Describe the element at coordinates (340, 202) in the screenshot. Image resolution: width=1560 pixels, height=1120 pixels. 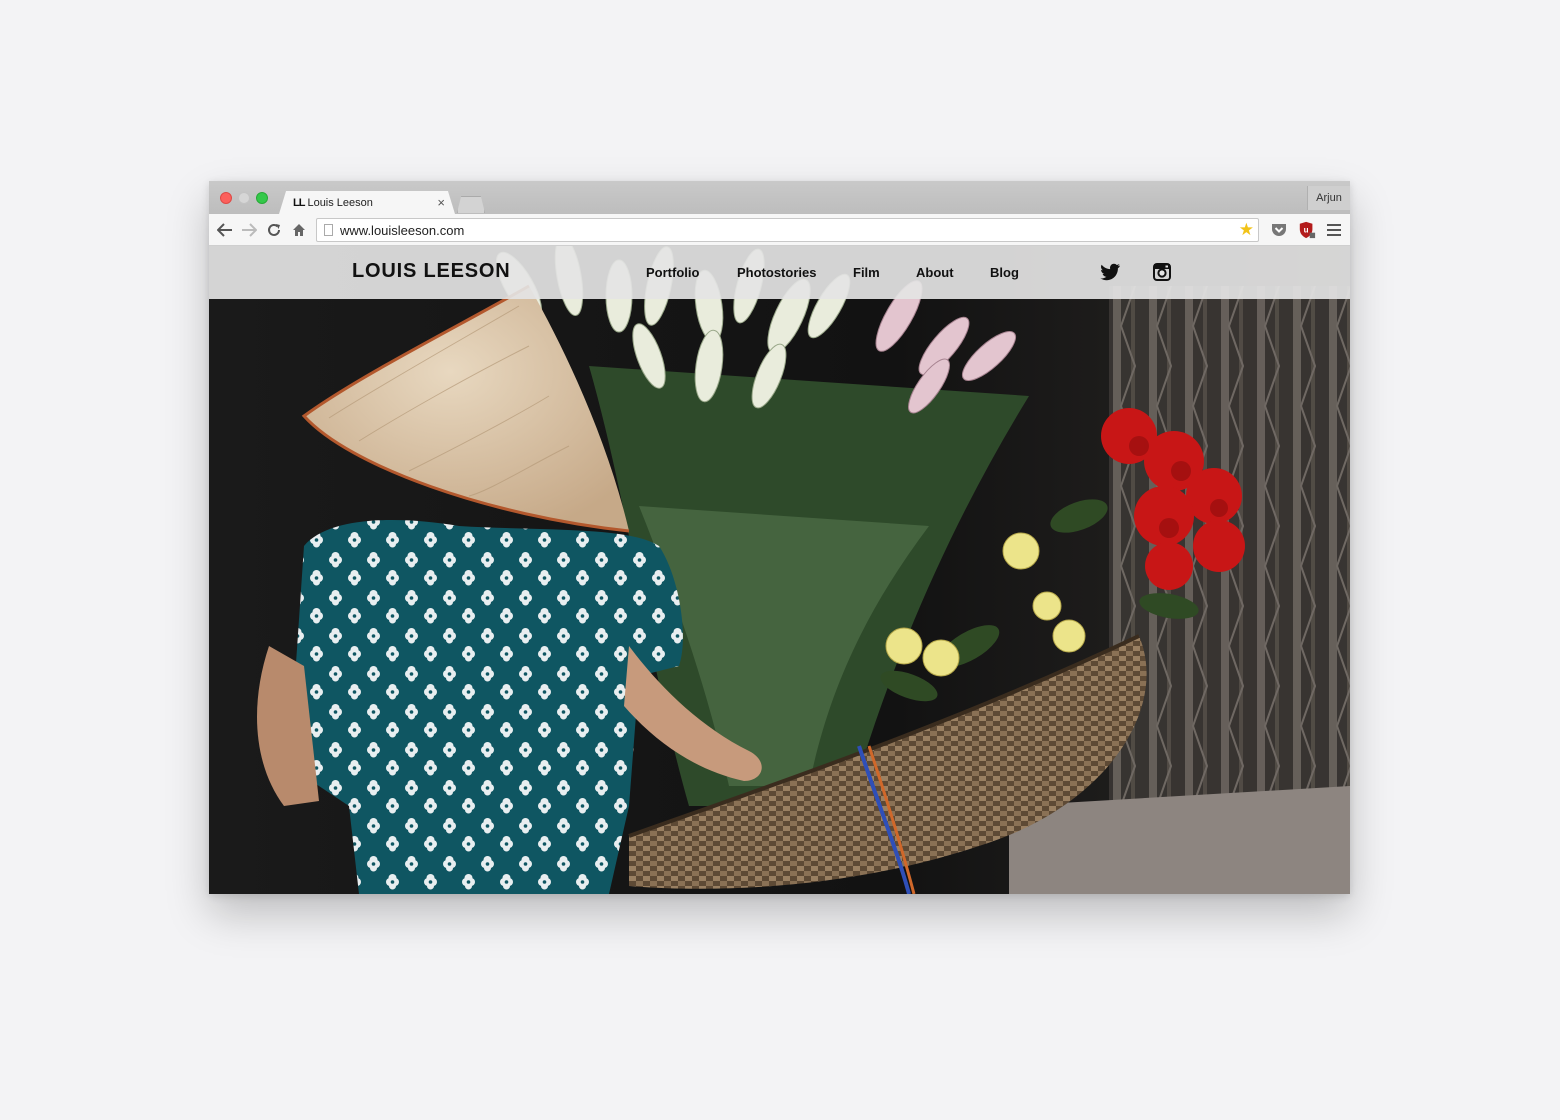
I see `tab-title: Louis Leeson` at that location.